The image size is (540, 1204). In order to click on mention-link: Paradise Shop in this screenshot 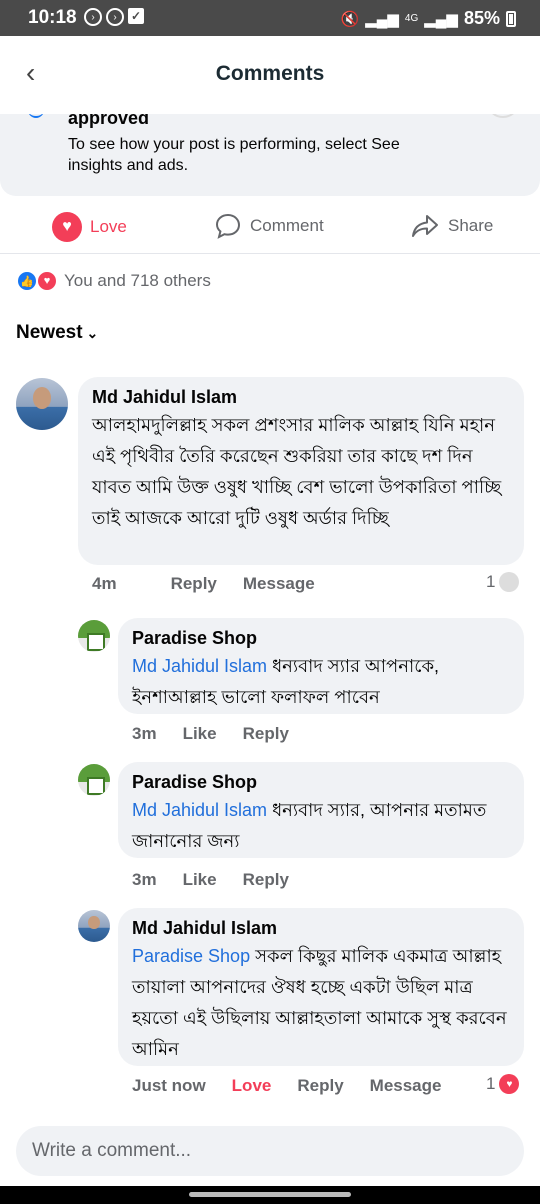, I will do `click(191, 956)`.